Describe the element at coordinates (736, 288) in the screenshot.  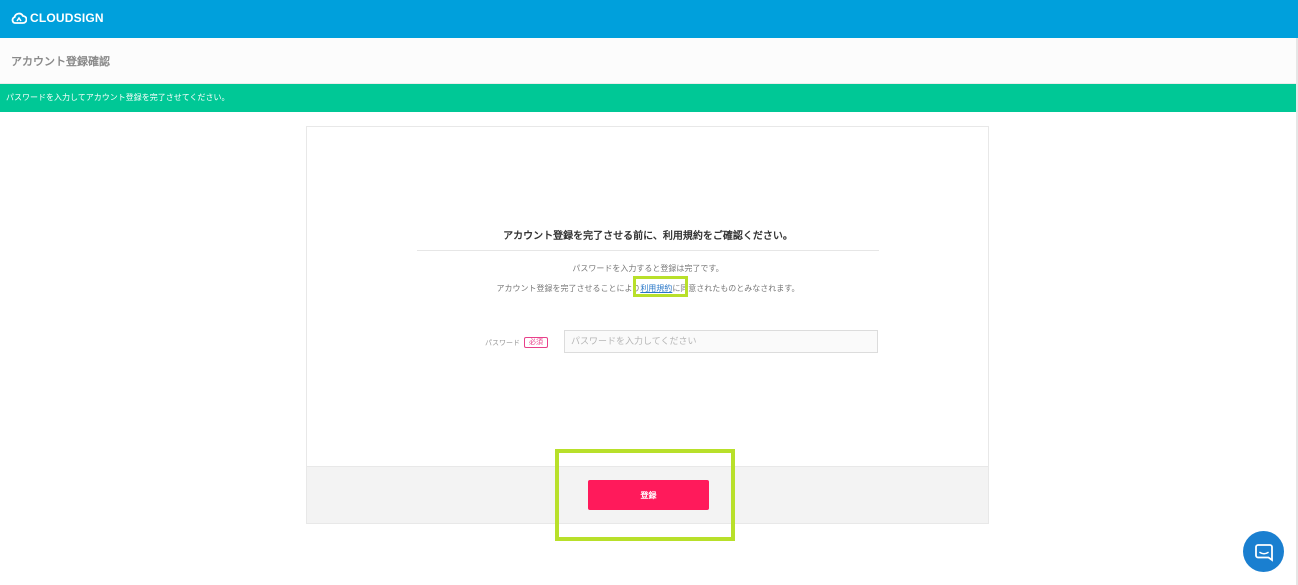
I see `terms-text-suffix: に同意されたものとみなされます。` at that location.